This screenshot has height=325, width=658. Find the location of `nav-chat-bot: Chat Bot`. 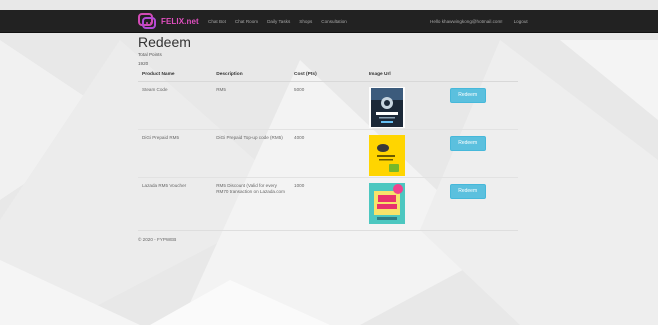

nav-chat-bot: Chat Bot is located at coordinates (217, 21).